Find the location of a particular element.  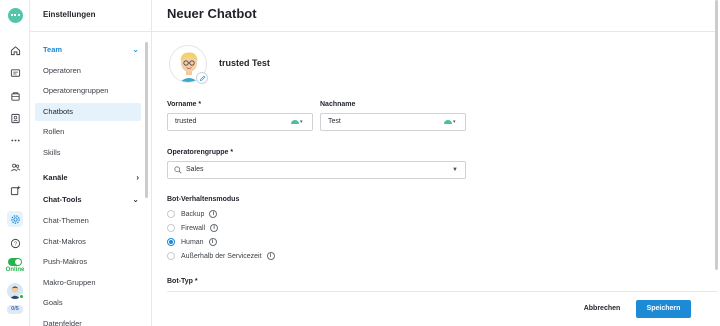

sidebar-item-makro-gruppen: Makro-Gruppen is located at coordinates (88, 283).